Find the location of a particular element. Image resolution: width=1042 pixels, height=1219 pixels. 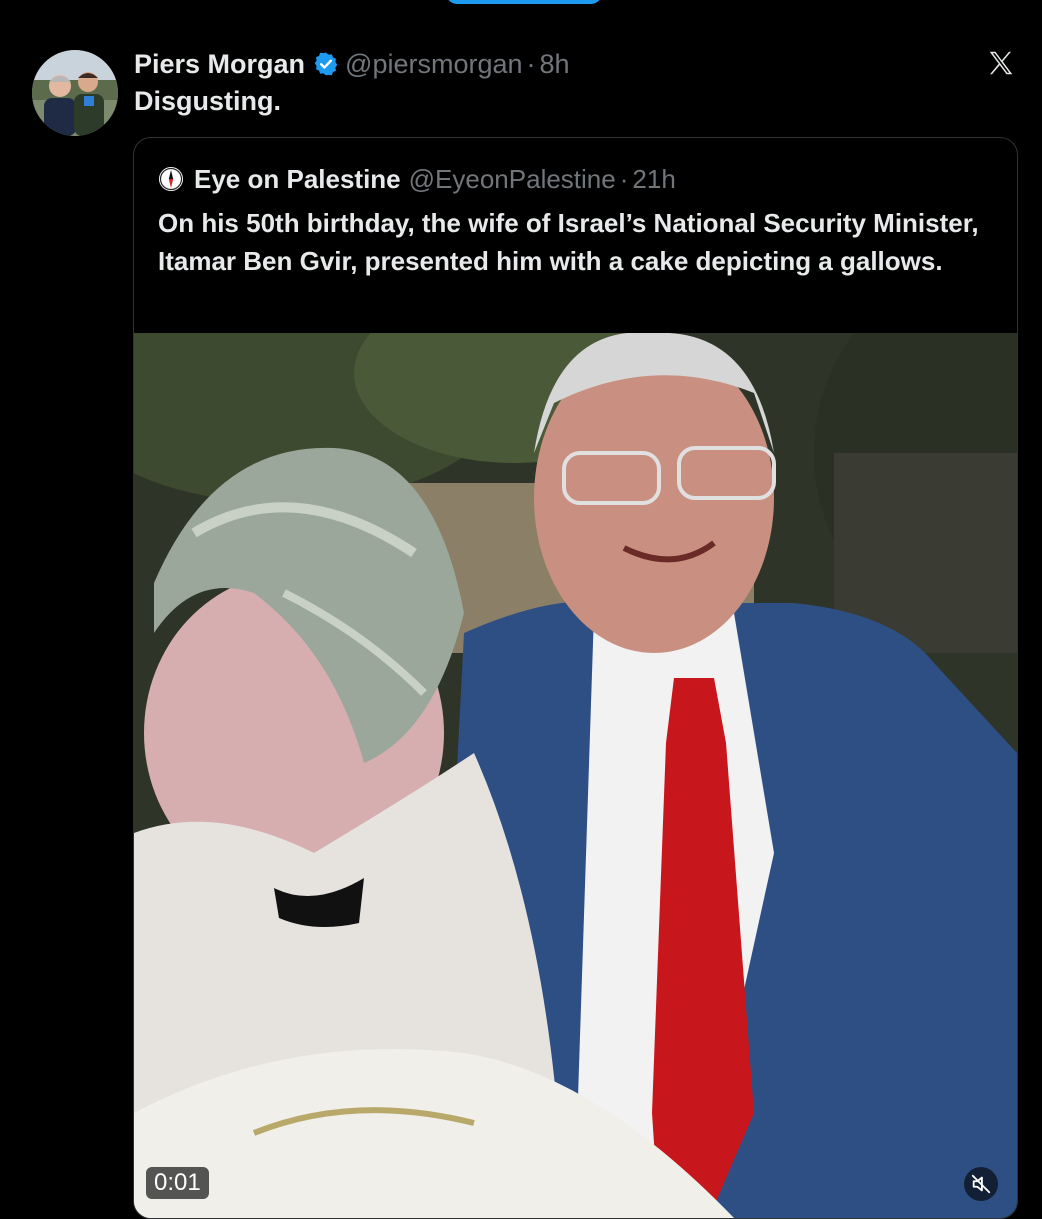

speaker-muted-icon is located at coordinates (981, 1184).